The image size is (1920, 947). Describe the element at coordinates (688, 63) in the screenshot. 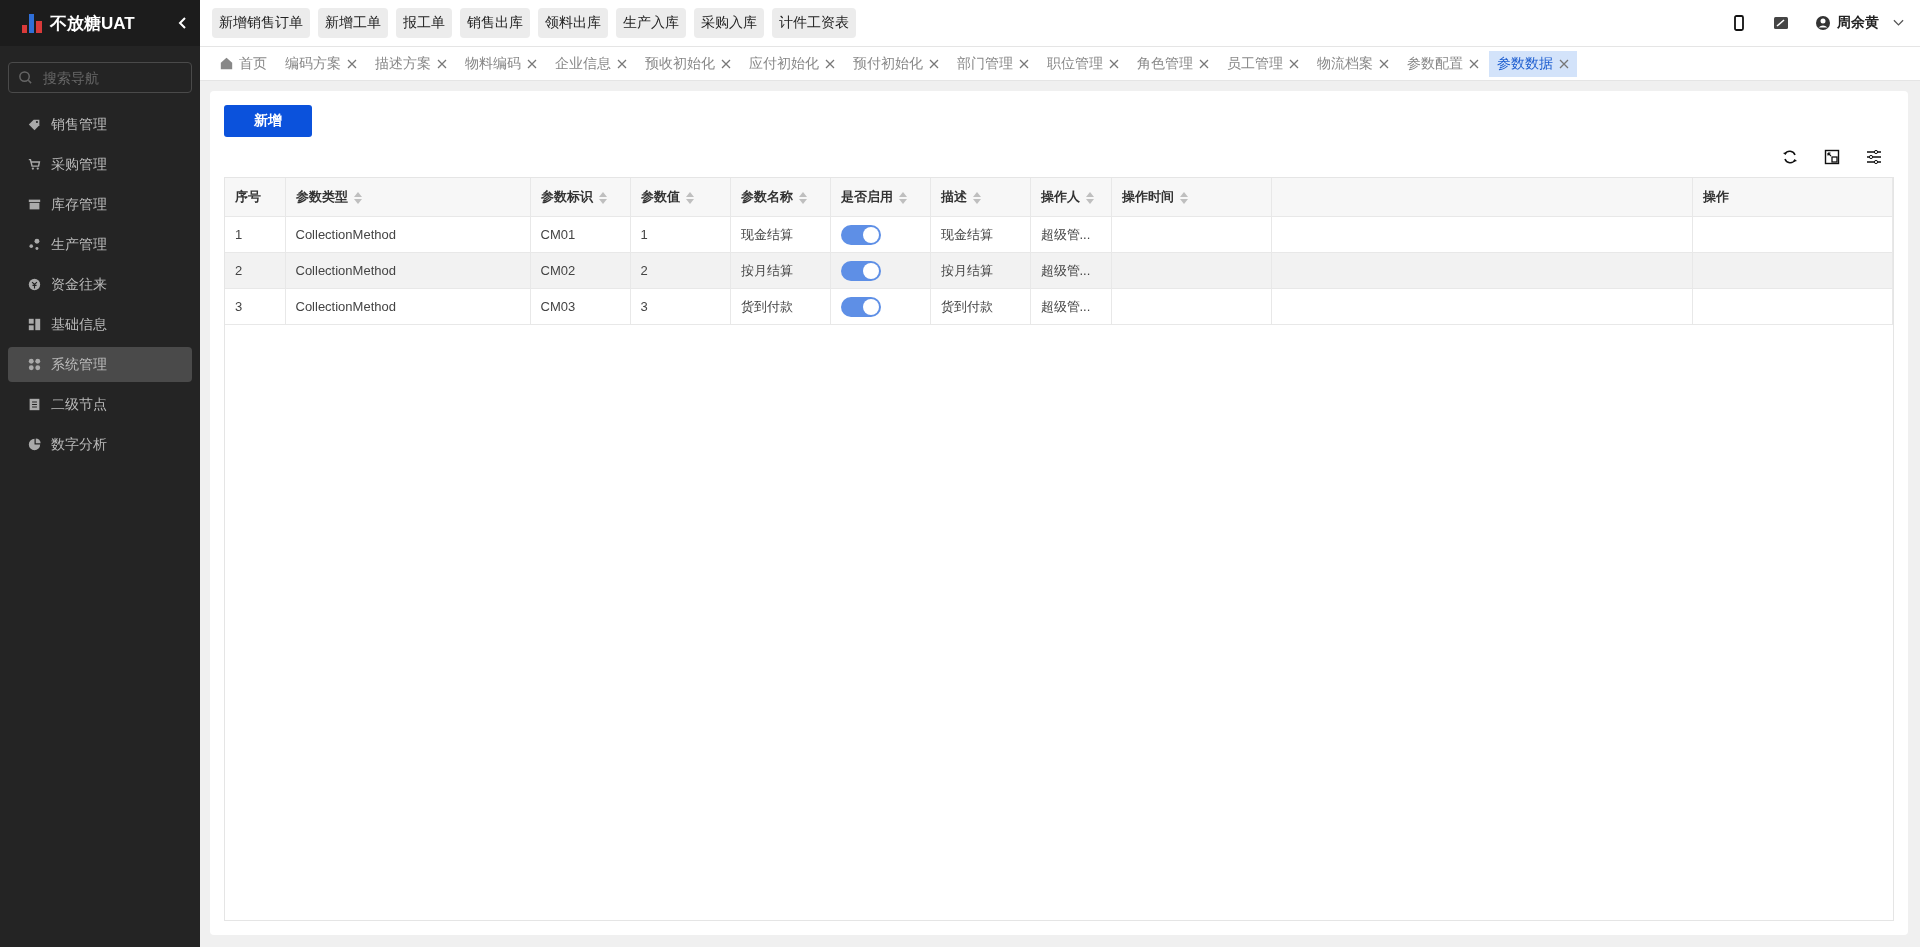

I see `page-tab: 预收初始化` at that location.